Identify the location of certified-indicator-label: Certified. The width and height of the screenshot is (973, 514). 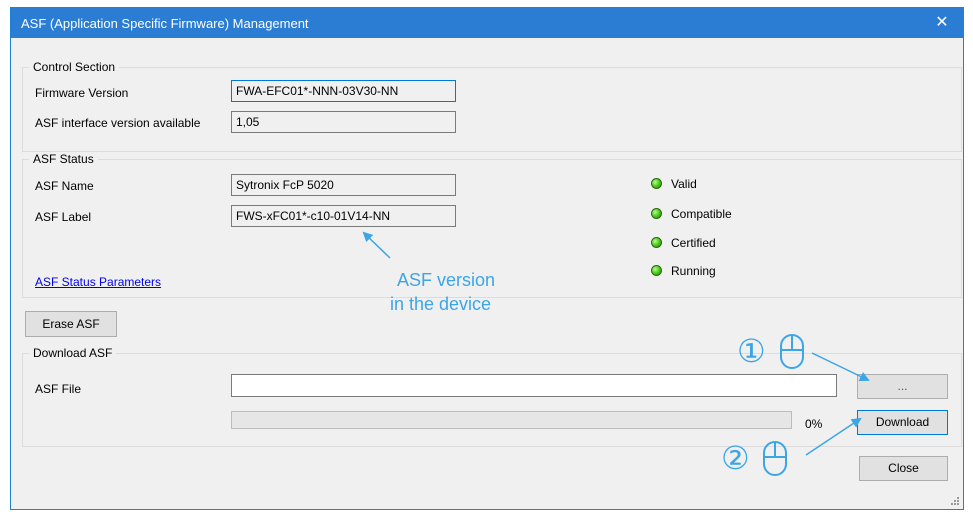
(693, 243).